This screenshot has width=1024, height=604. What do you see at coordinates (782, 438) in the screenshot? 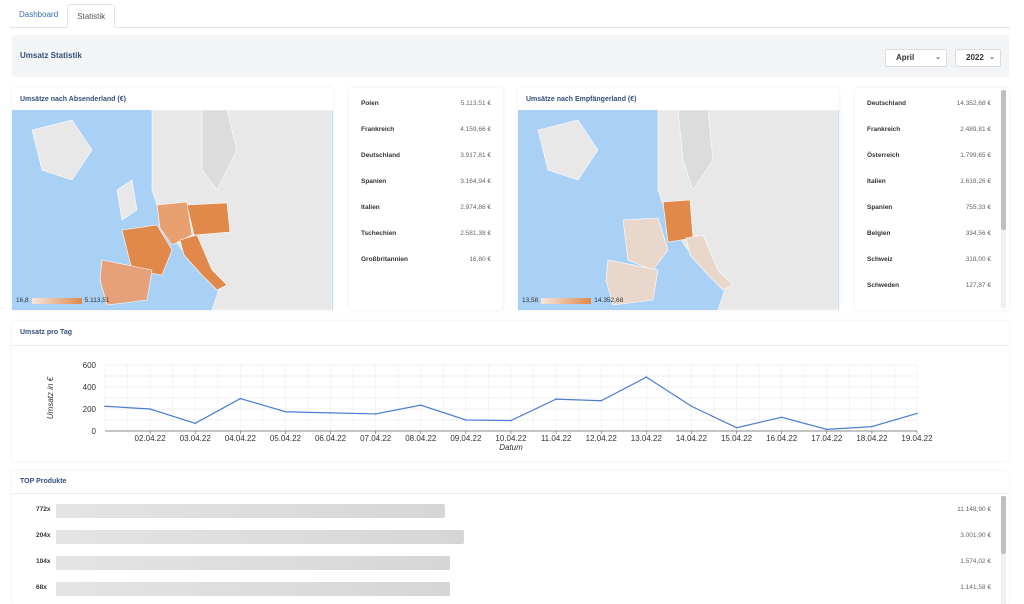
I see `x-tick-label: 16.04.22` at bounding box center [782, 438].